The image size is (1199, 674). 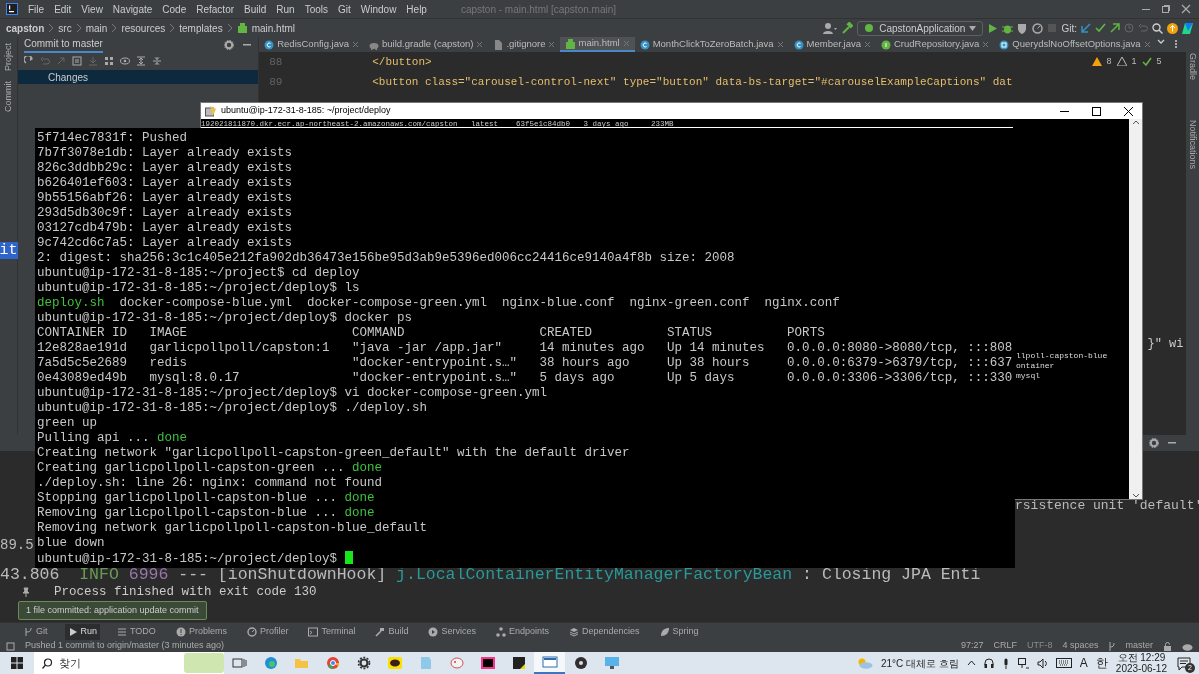 I want to click on menu-item: File, so click(x=36, y=9).